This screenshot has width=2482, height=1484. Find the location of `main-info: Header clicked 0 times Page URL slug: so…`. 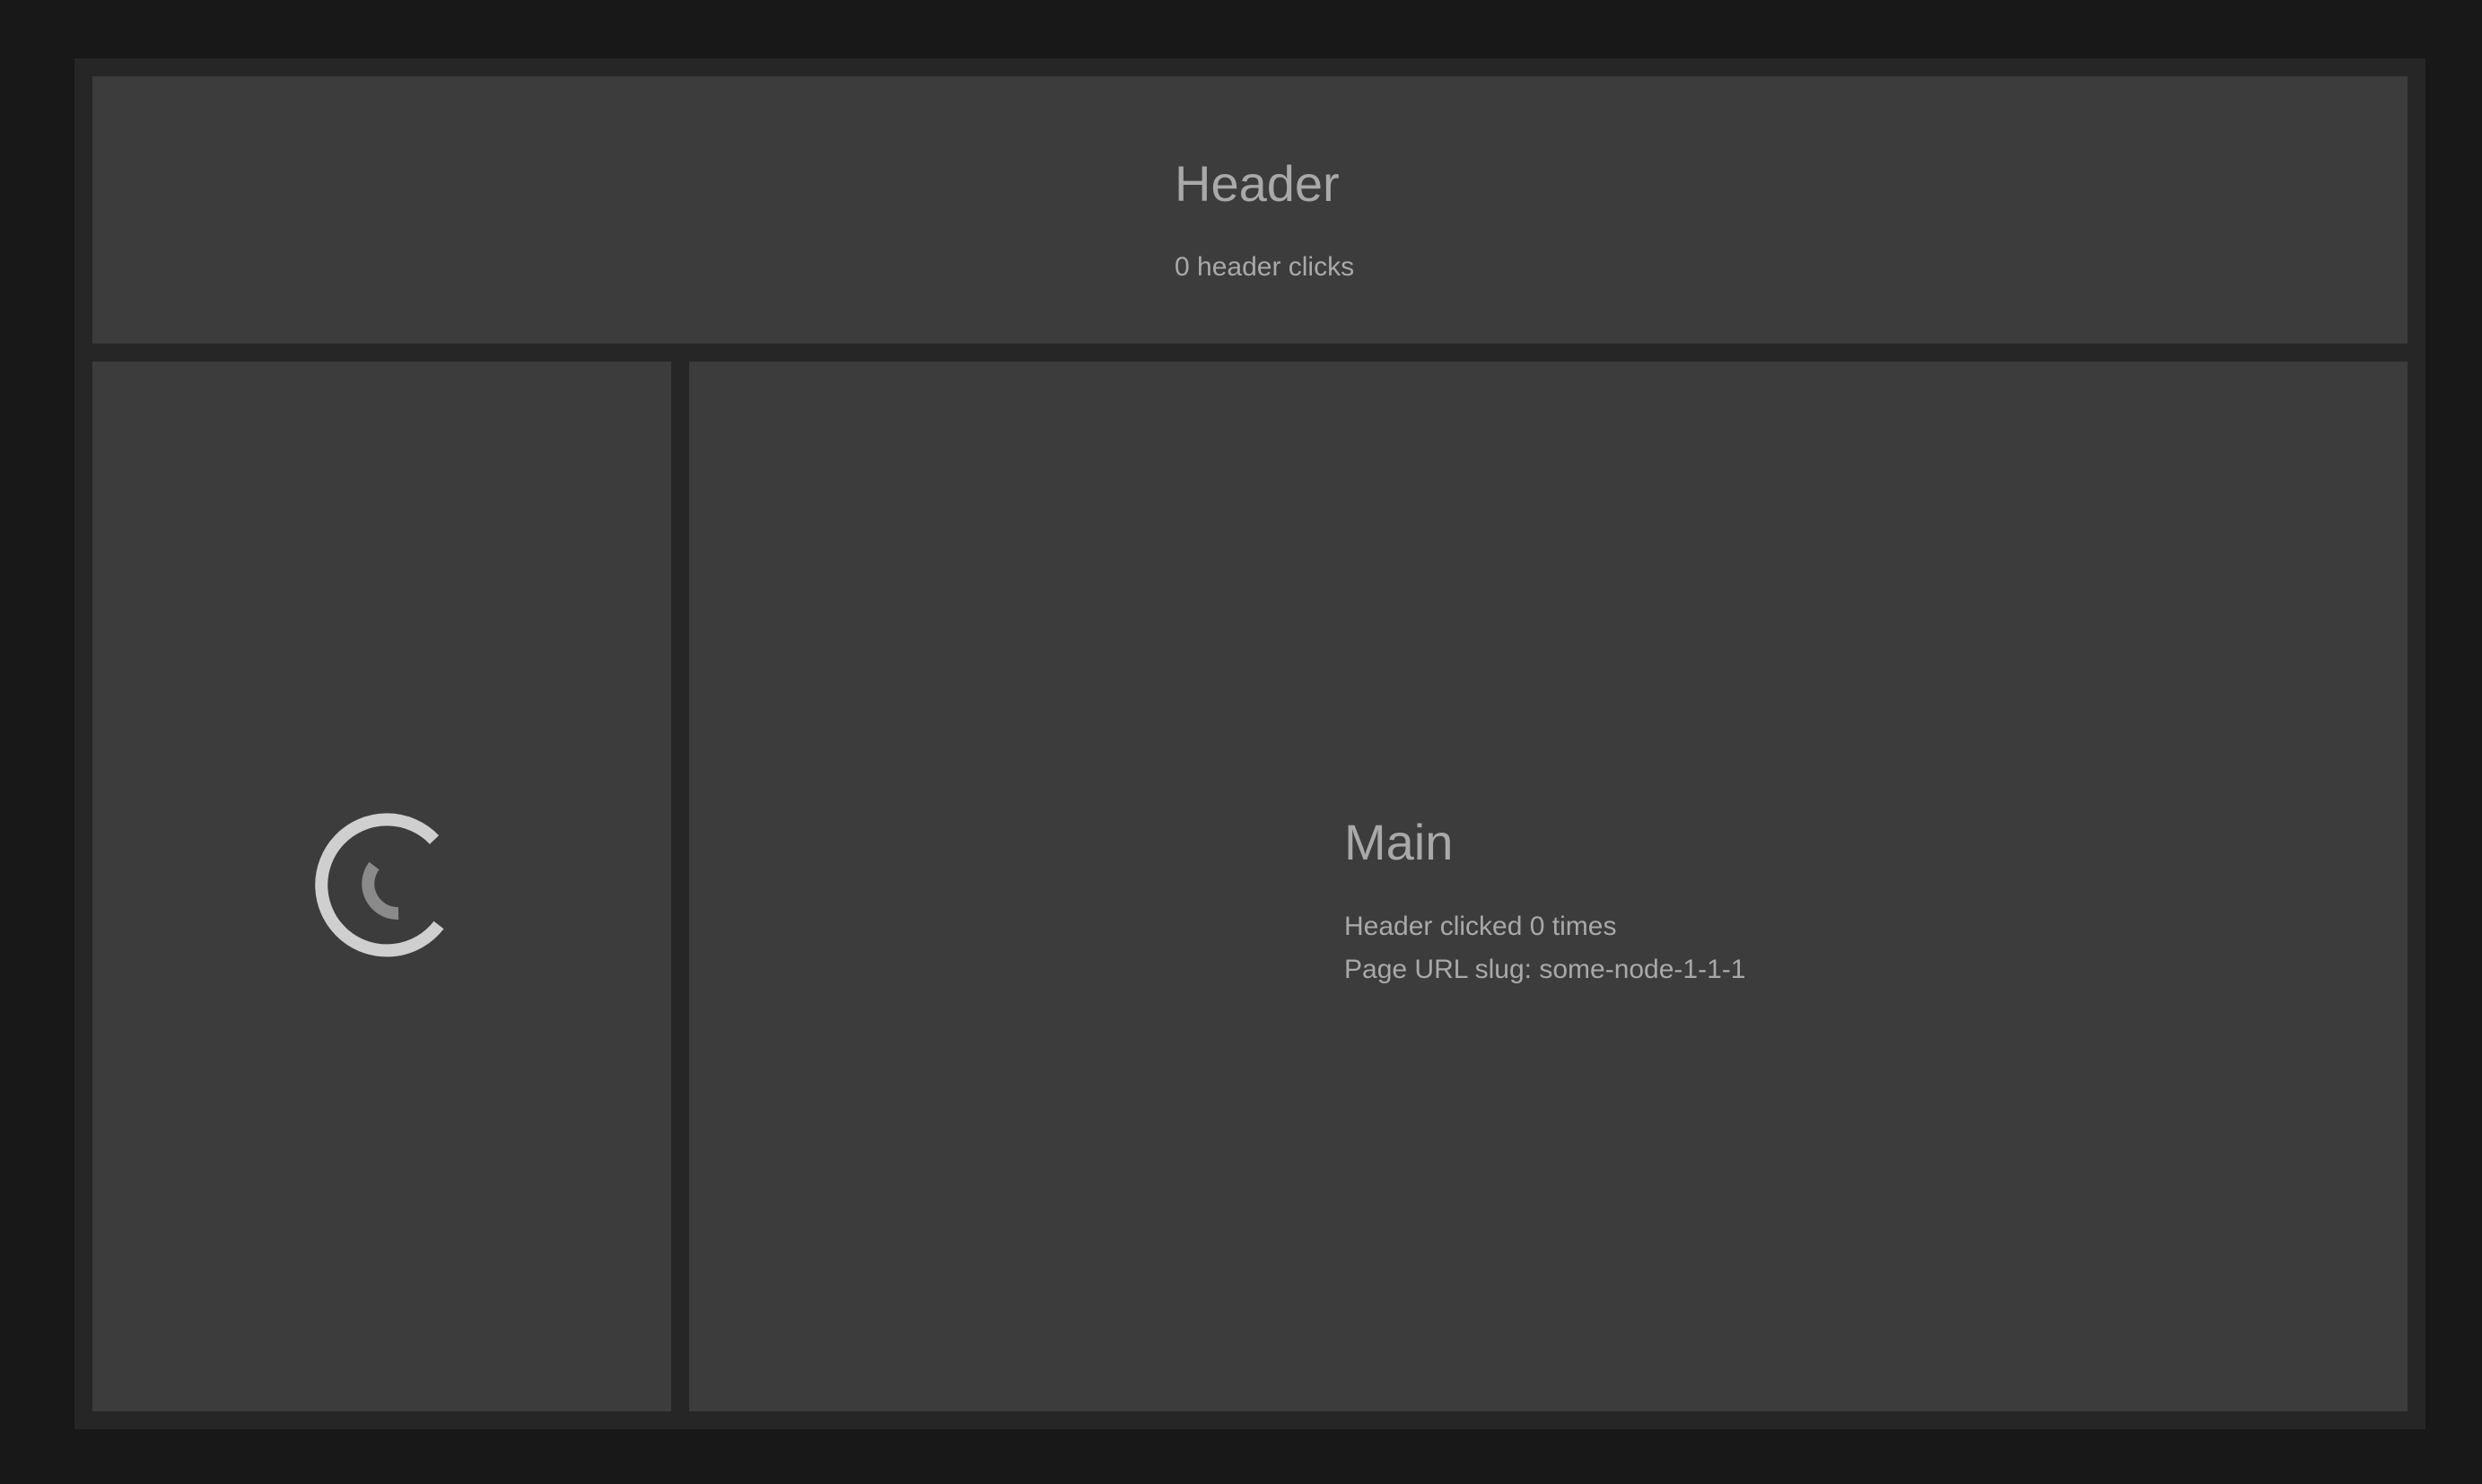

main-info: Header clicked 0 times Page URL slug: so… is located at coordinates (1544, 948).